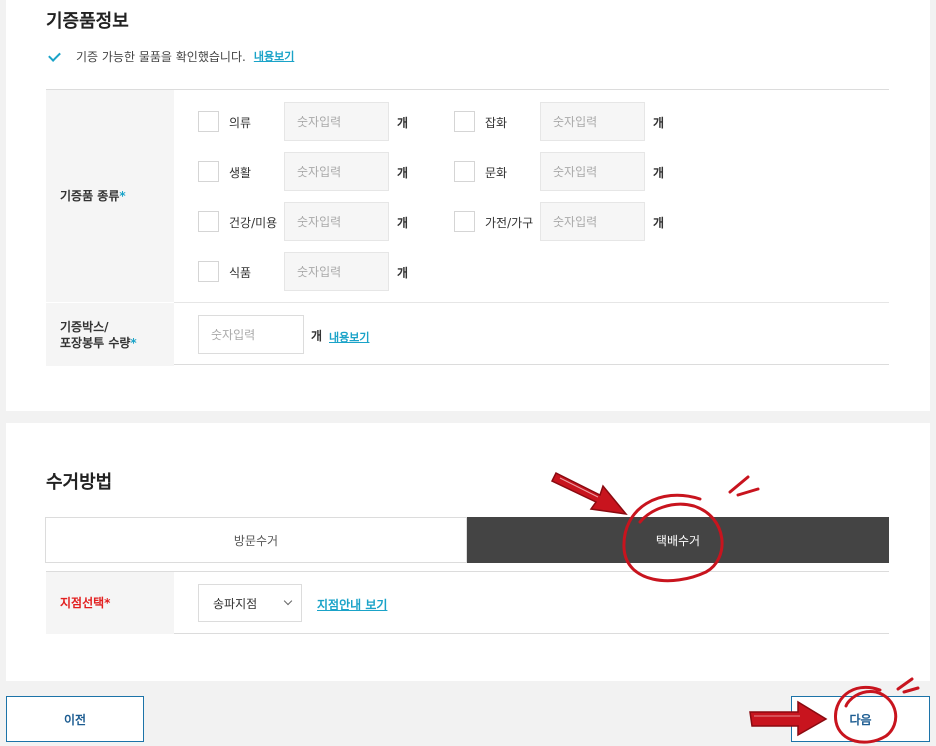 This screenshot has height=746, width=936. What do you see at coordinates (82, 603) in the screenshot?
I see `branch-label: 지점선택` at bounding box center [82, 603].